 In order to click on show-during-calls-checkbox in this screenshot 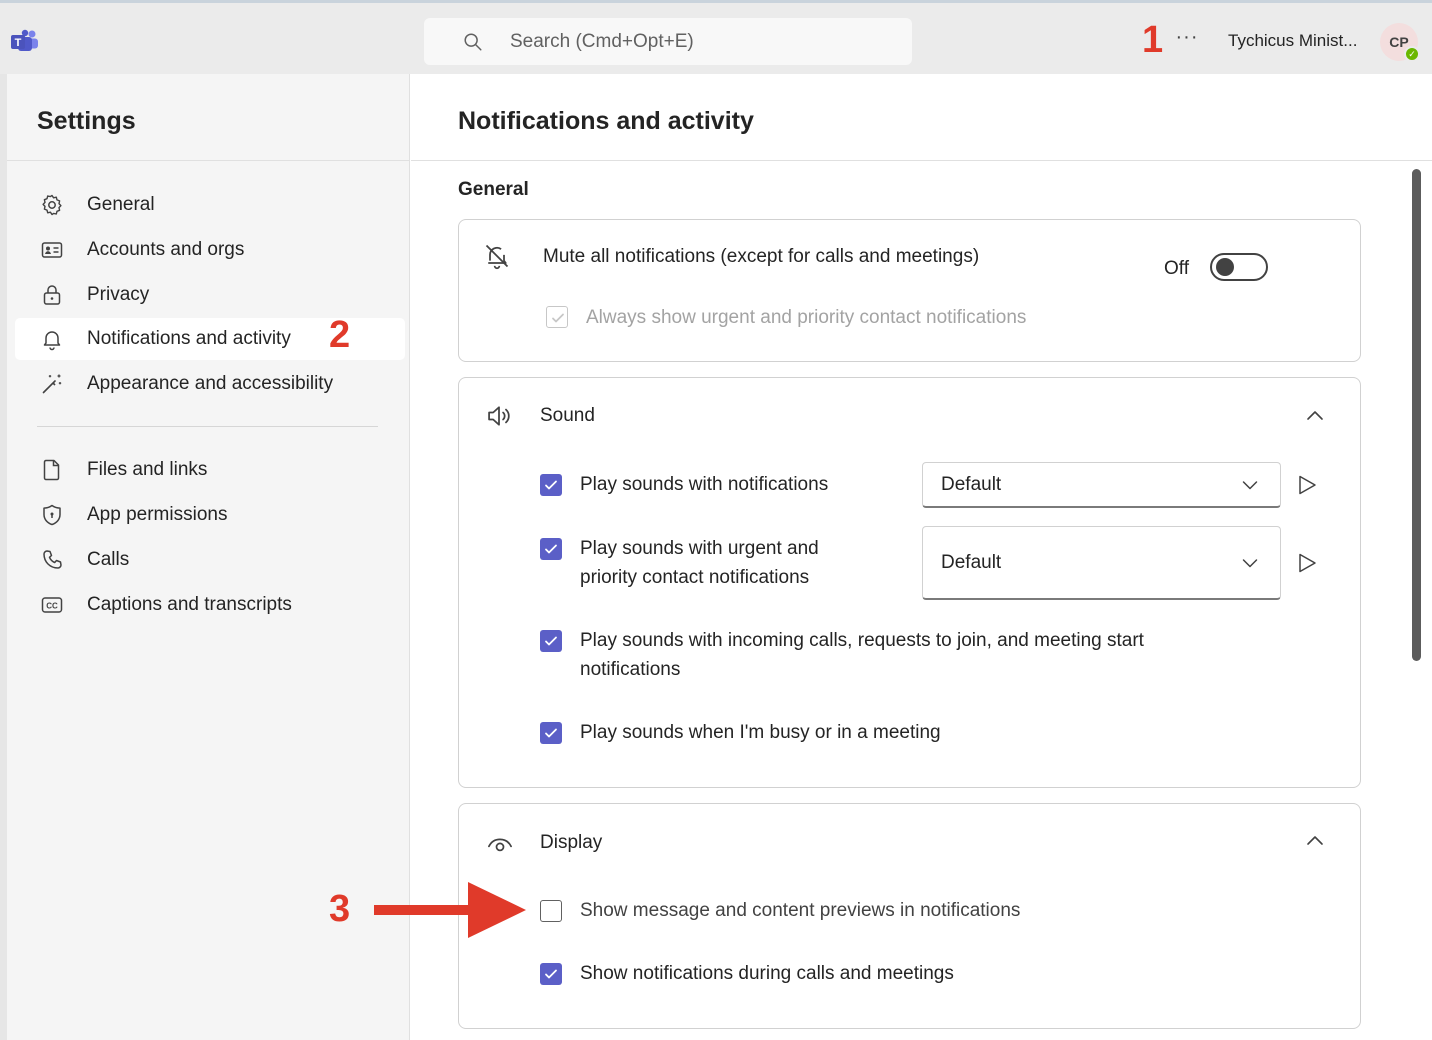, I will do `click(551, 974)`.